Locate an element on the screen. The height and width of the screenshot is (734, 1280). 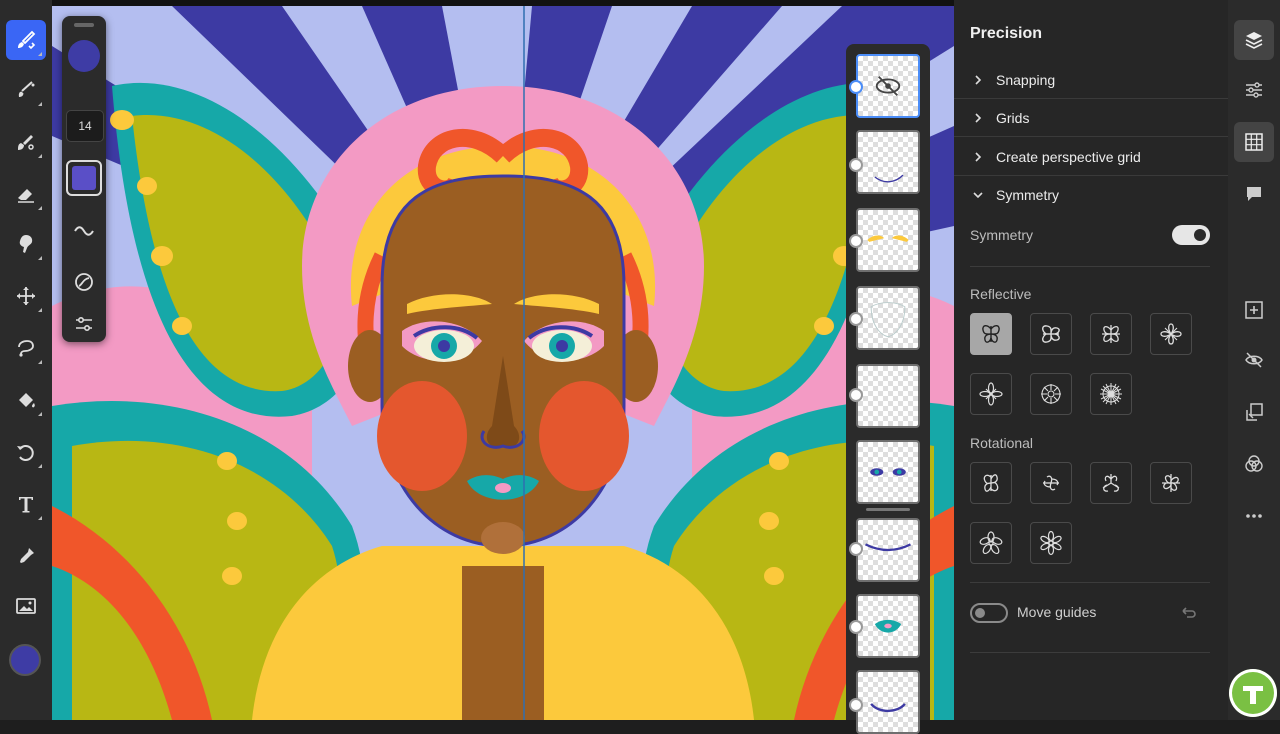
rotational-3-button is located at coordinates (1111, 483).